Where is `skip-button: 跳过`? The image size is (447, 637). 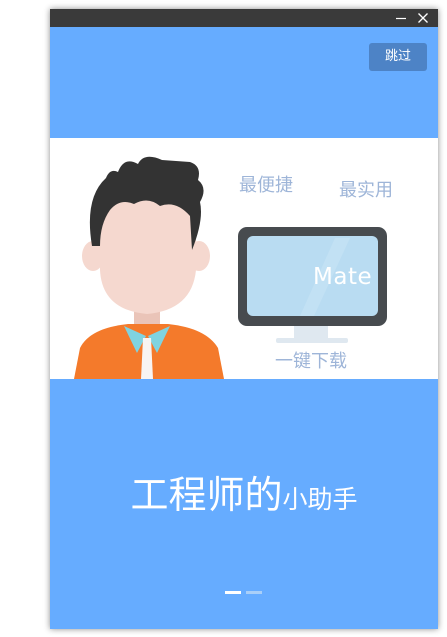 skip-button: 跳过 is located at coordinates (398, 57).